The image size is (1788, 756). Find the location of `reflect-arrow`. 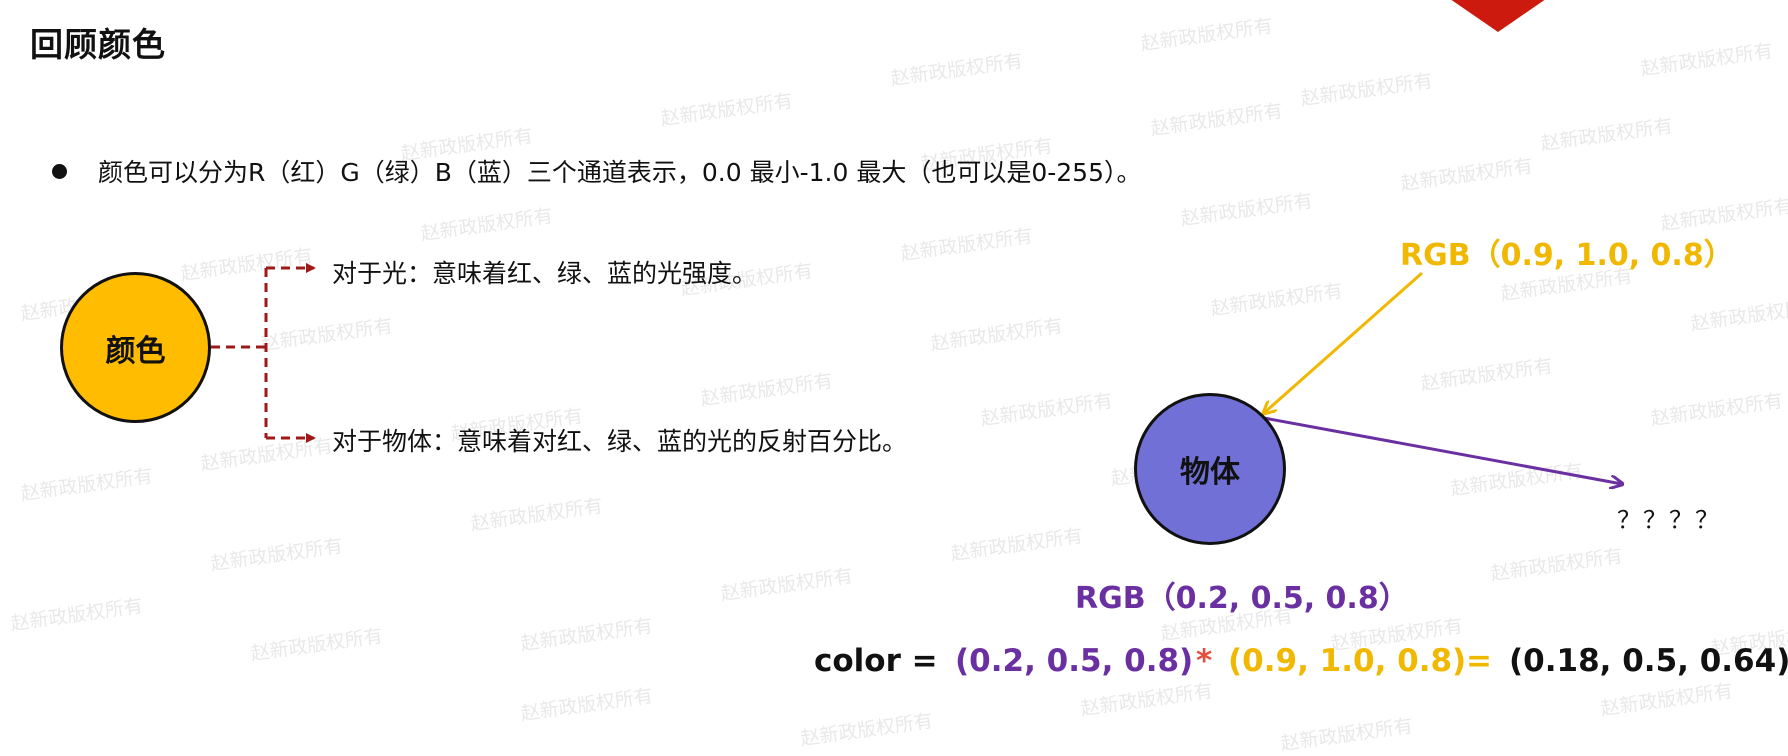

reflect-arrow is located at coordinates (1442, 450).